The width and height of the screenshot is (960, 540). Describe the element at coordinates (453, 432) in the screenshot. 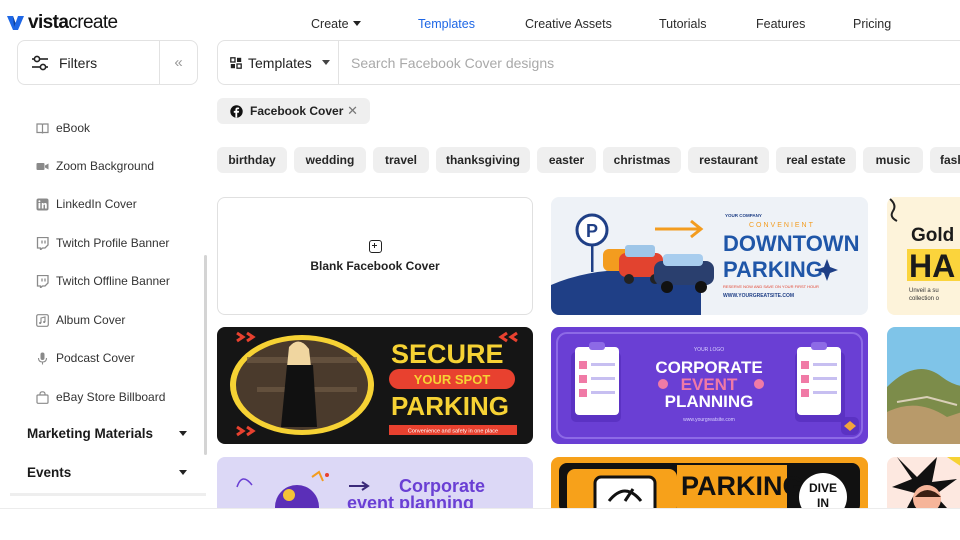

I see `svg-text:Convenience and safety in one: Convenience and safety in one place` at that location.